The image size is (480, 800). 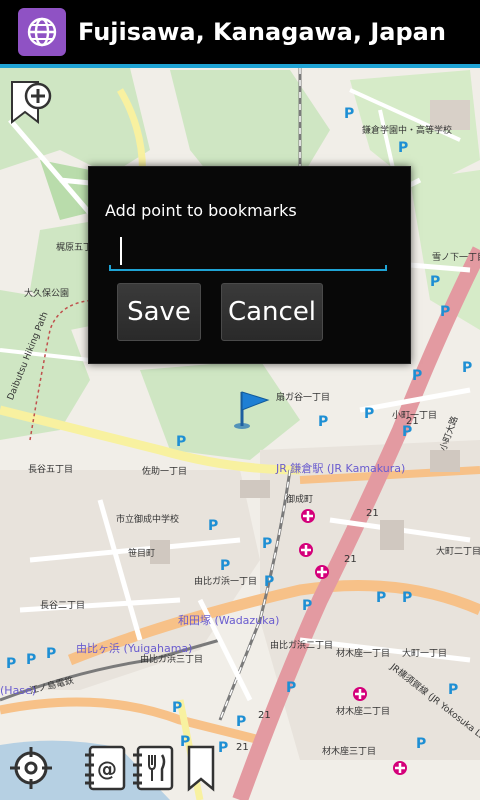 What do you see at coordinates (341, 468) in the screenshot?
I see `station-label: JR 鎌倉駅 (JR Kamakura)` at bounding box center [341, 468].